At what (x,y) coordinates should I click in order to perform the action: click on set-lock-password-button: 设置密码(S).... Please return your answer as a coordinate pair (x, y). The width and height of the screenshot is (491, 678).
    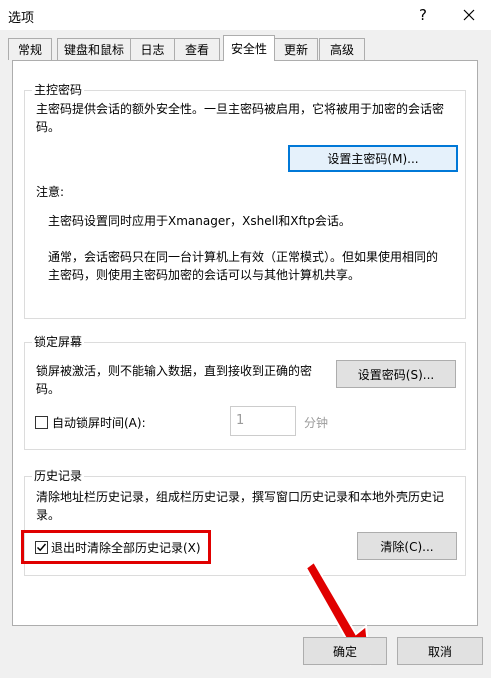
    Looking at the image, I should click on (396, 374).